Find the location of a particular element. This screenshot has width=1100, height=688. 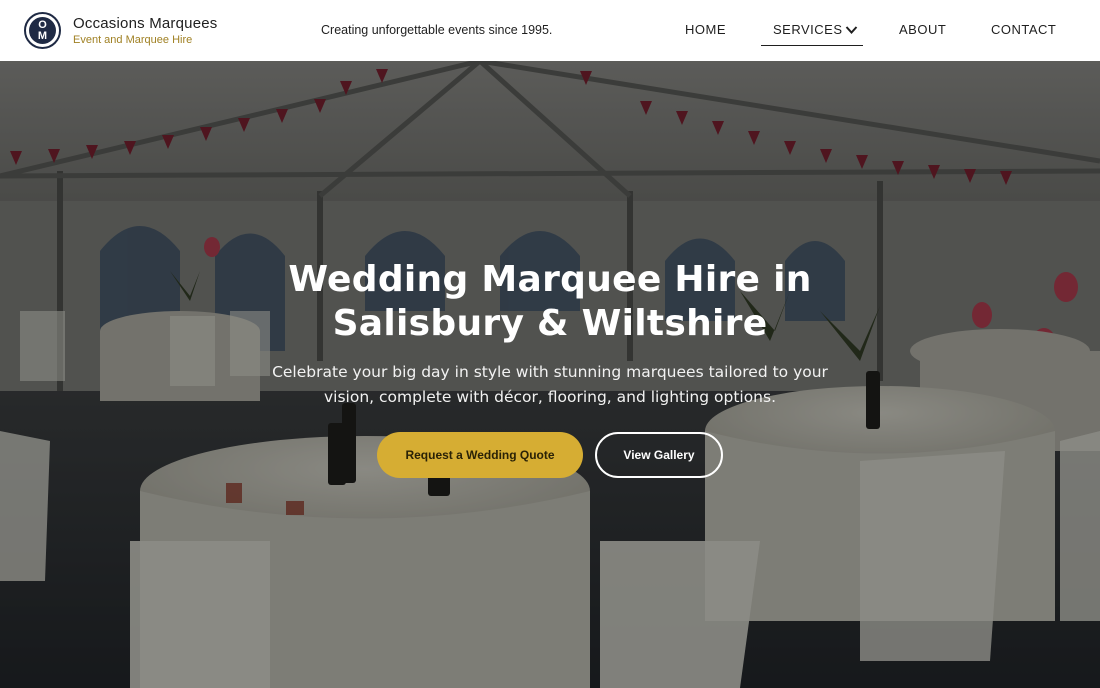

nav-home-link: HOME is located at coordinates (705, 29).